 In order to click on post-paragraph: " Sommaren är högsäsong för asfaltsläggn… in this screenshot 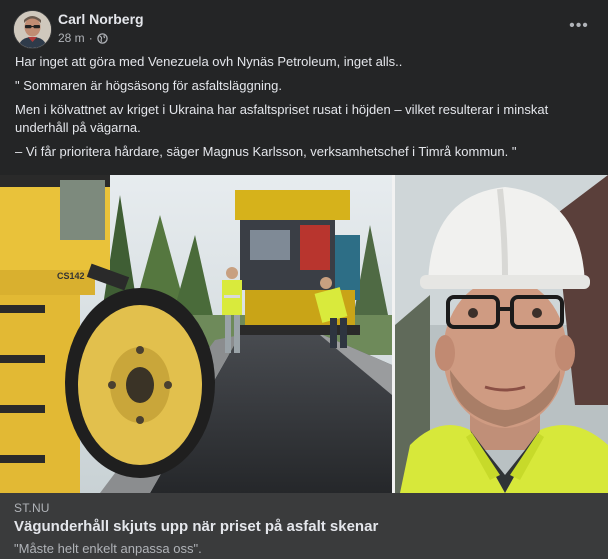, I will do `click(148, 85)`.